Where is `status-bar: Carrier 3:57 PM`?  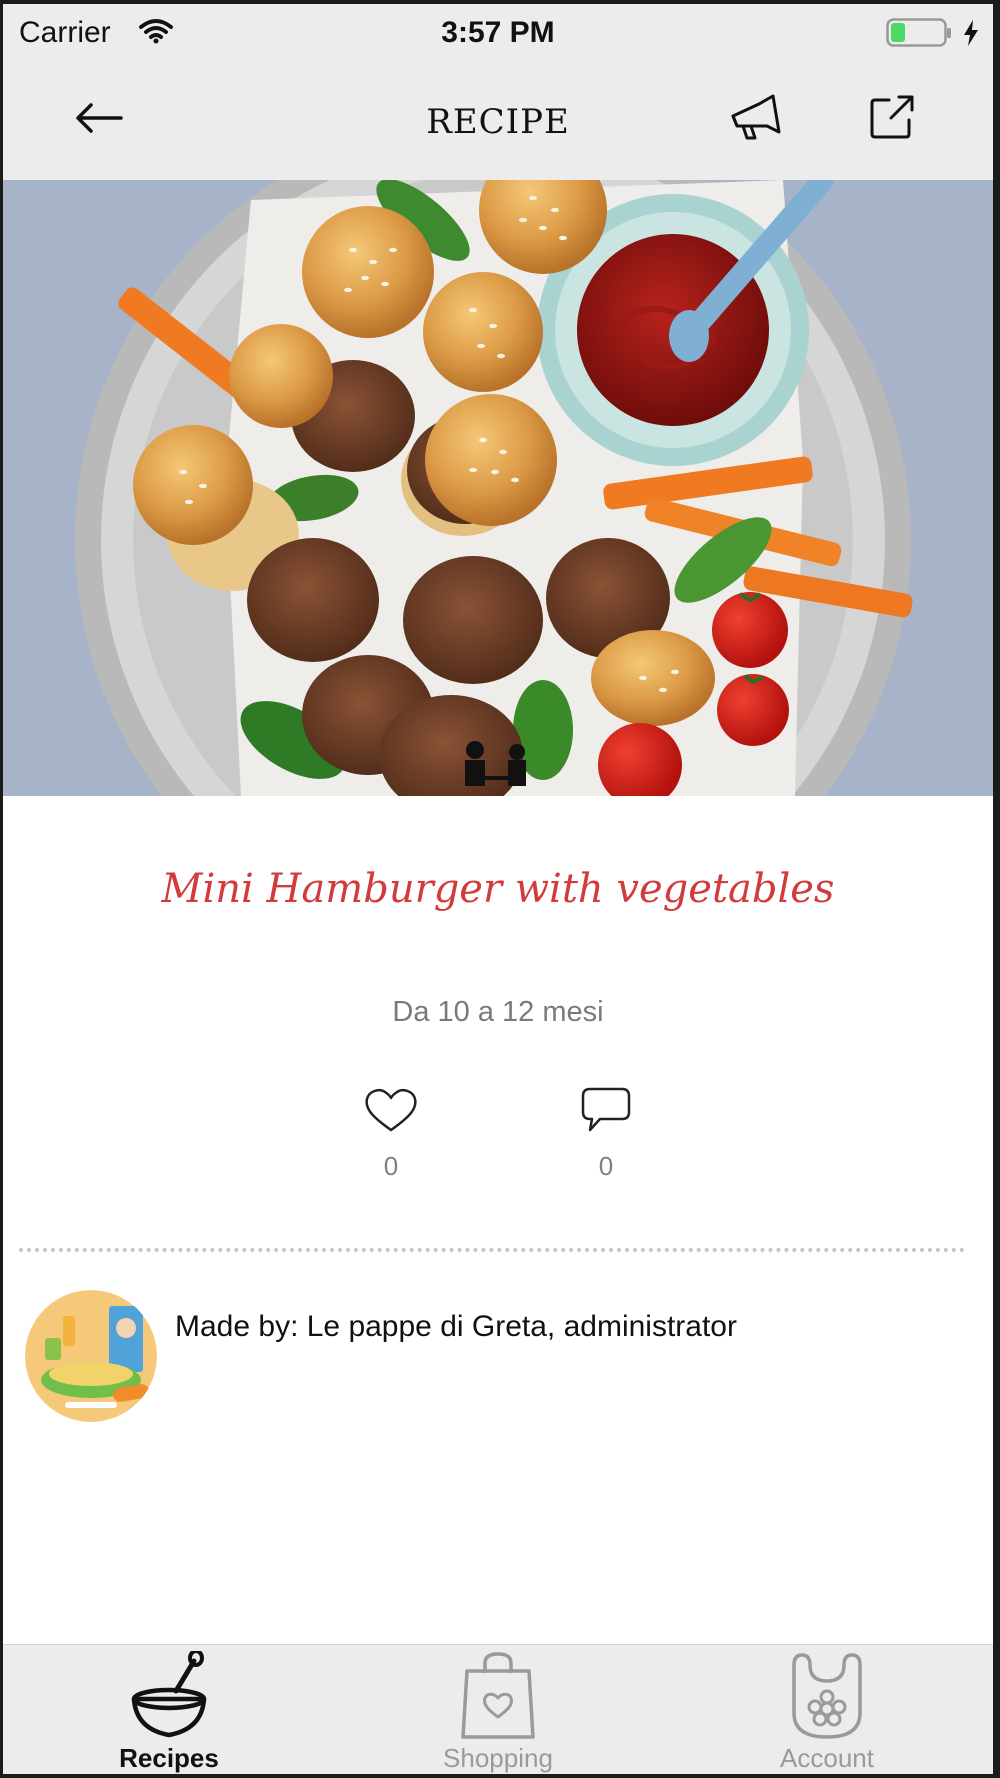 status-bar: Carrier 3:57 PM is located at coordinates (498, 34).